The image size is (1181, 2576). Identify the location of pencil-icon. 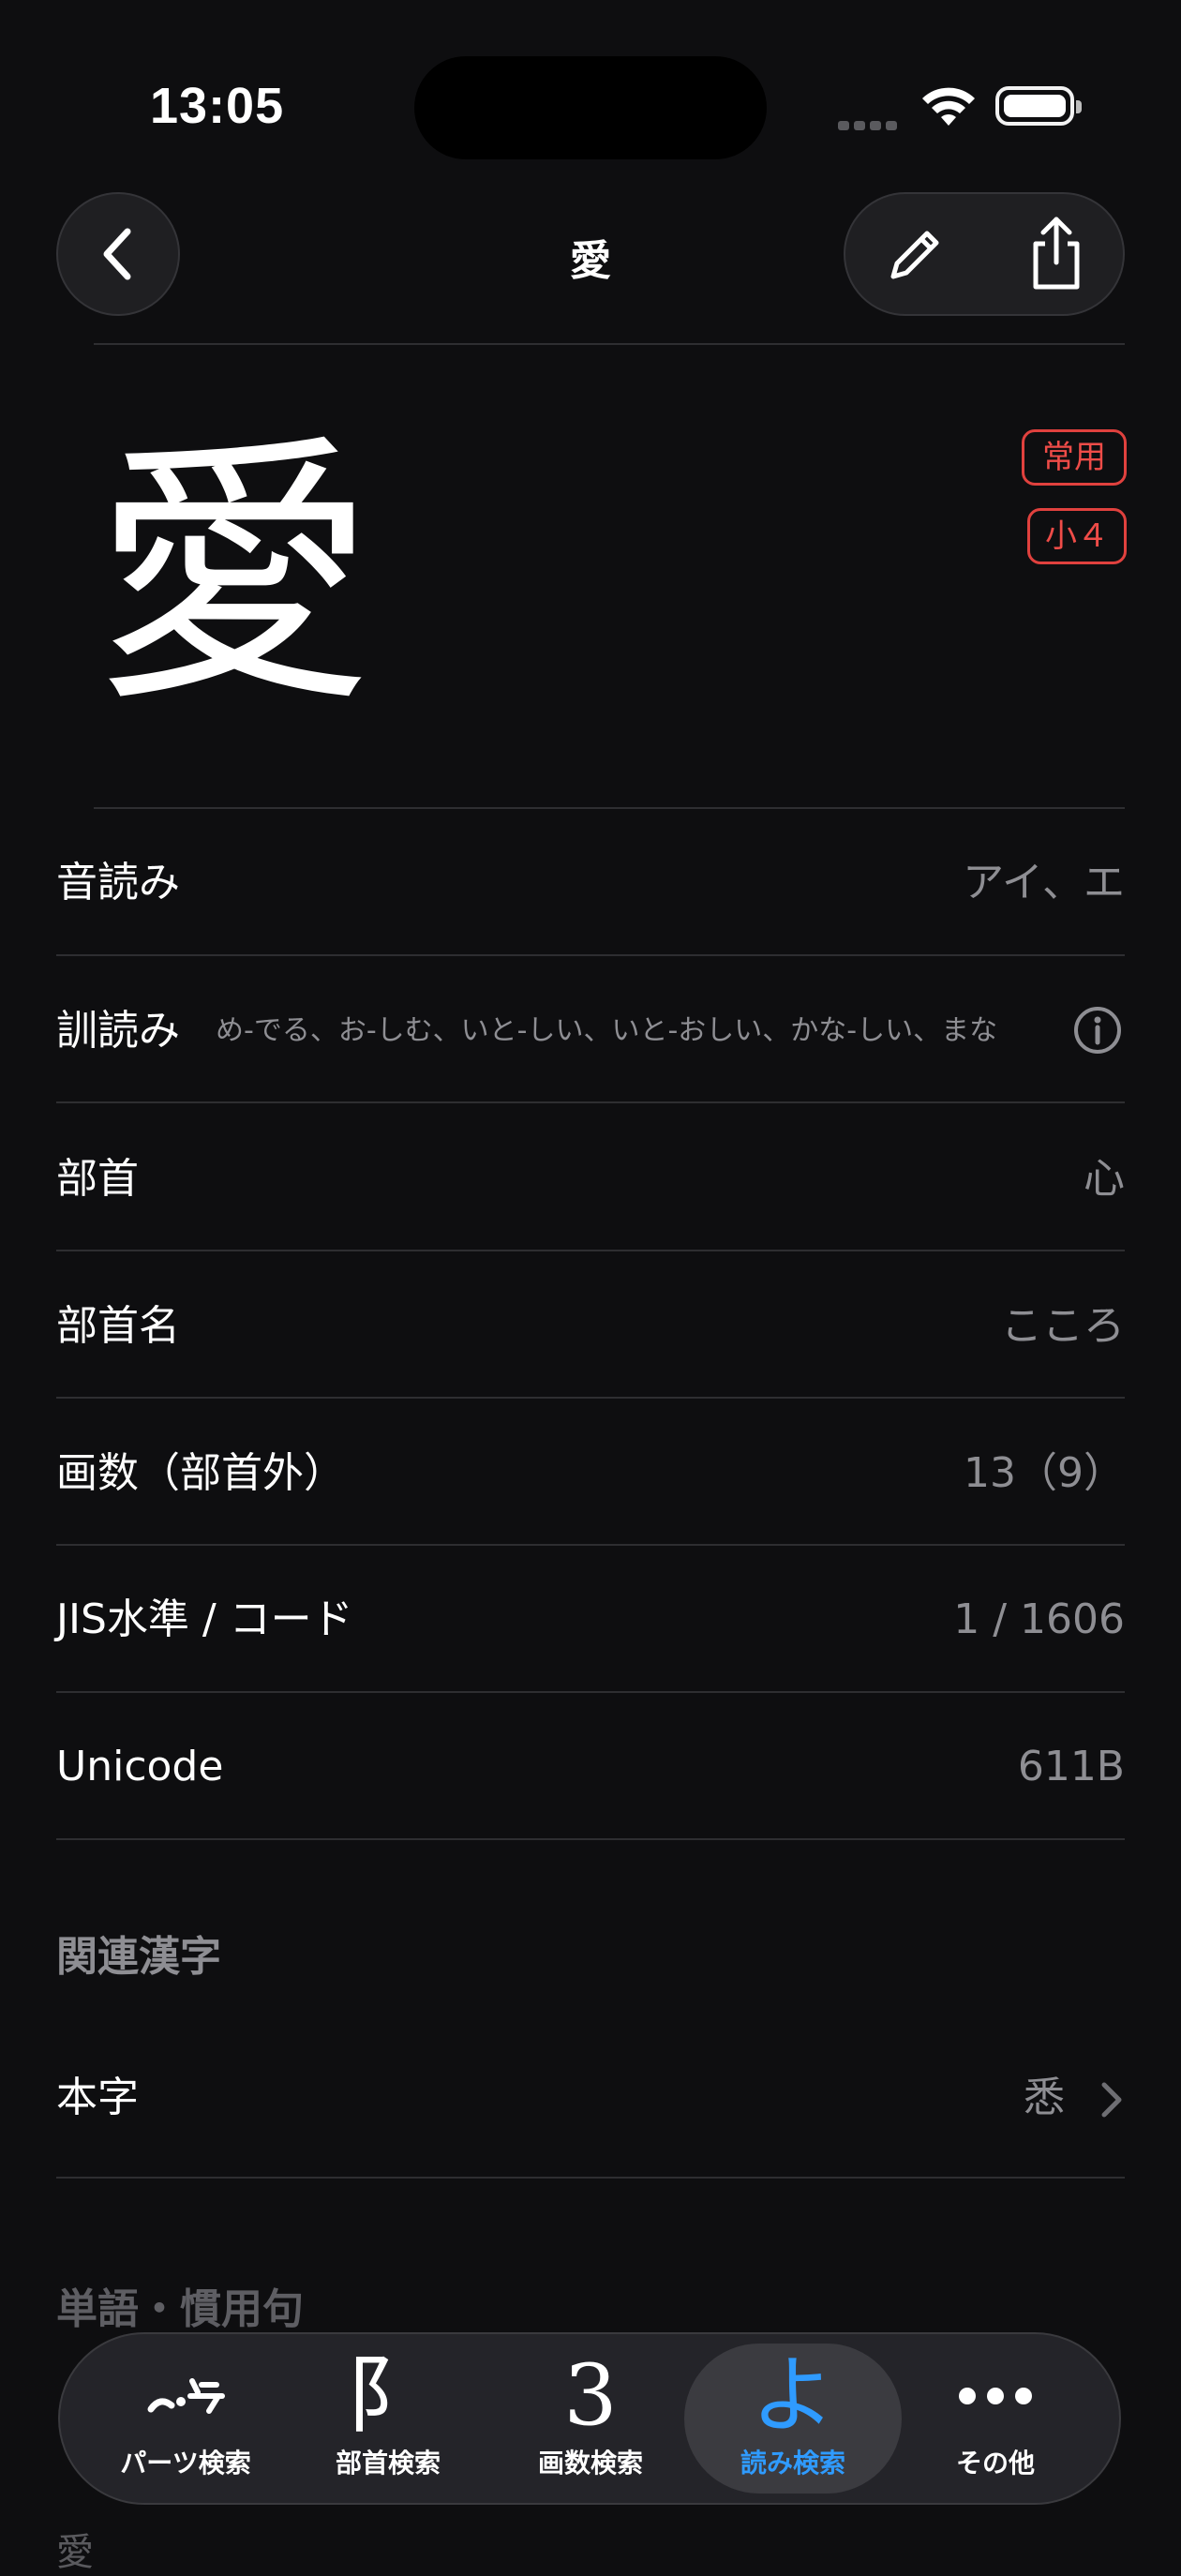
(914, 255).